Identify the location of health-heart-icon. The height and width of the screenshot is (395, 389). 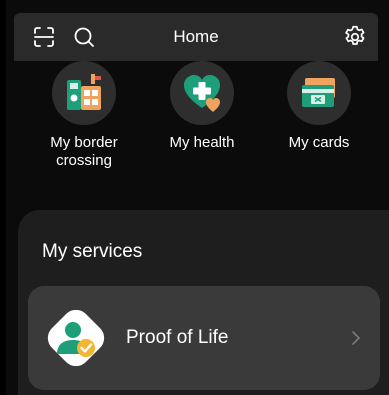
(202, 93).